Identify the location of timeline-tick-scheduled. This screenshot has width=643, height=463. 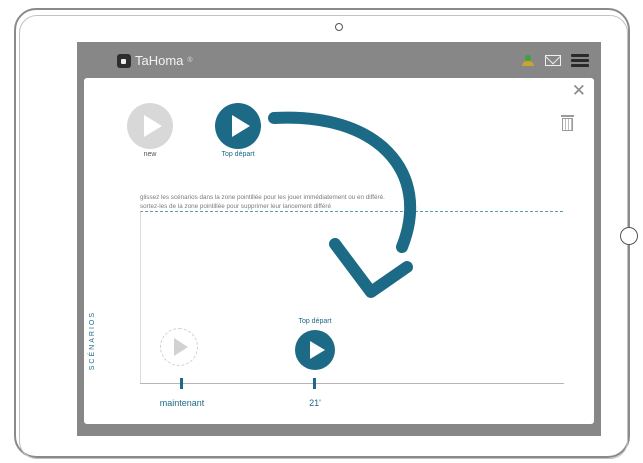
(314, 383).